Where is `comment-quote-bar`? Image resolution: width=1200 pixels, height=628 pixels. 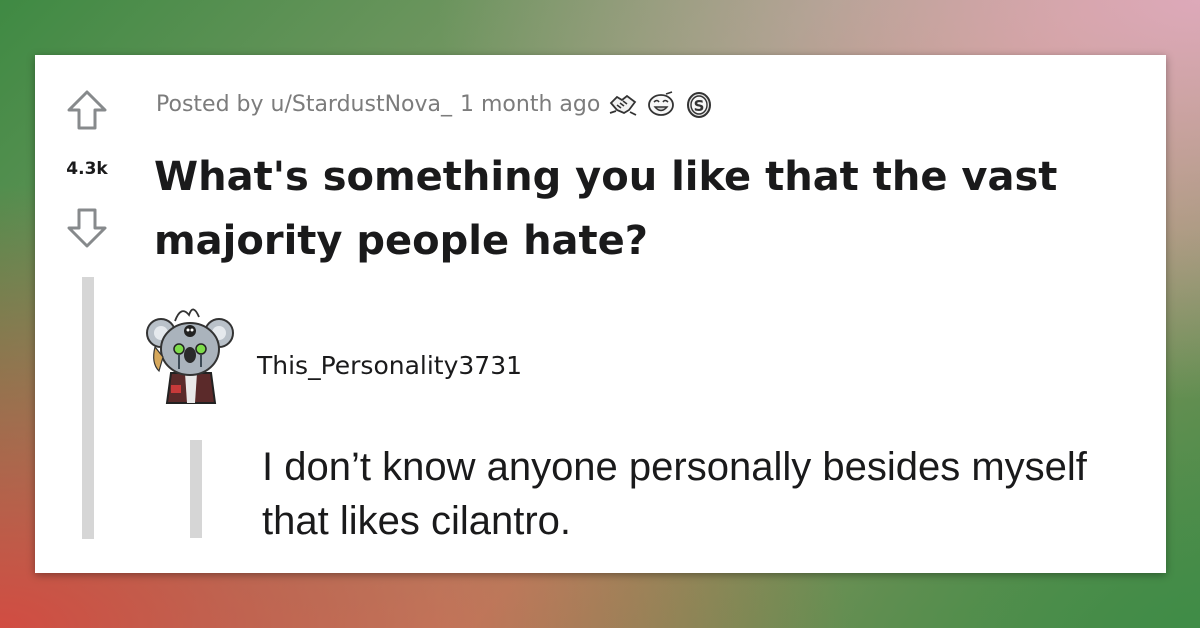 comment-quote-bar is located at coordinates (196, 489).